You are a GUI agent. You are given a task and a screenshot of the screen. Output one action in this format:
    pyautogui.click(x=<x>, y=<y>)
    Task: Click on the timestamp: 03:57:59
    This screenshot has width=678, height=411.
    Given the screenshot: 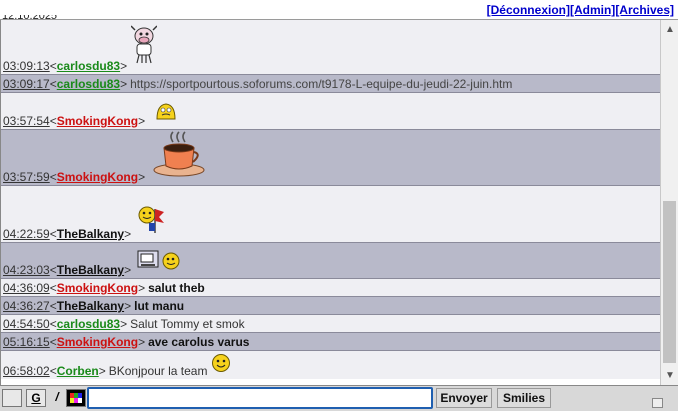 What is the action you would take?
    pyautogui.click(x=26, y=177)
    